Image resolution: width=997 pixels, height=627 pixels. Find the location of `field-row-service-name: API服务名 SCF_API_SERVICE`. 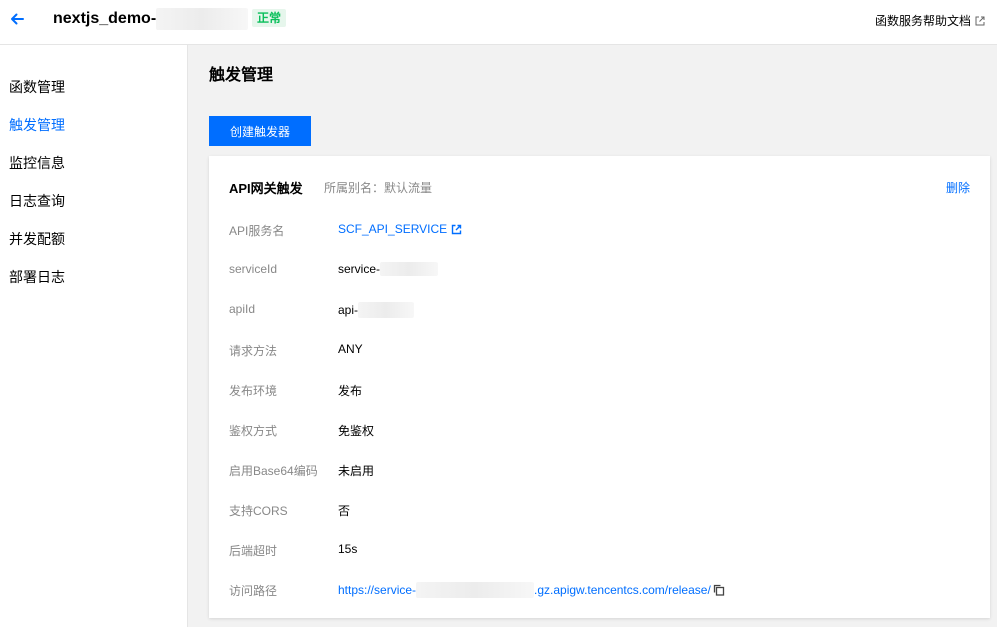

field-row-service-name: API服务名 SCF_API_SERVICE is located at coordinates (599, 232).